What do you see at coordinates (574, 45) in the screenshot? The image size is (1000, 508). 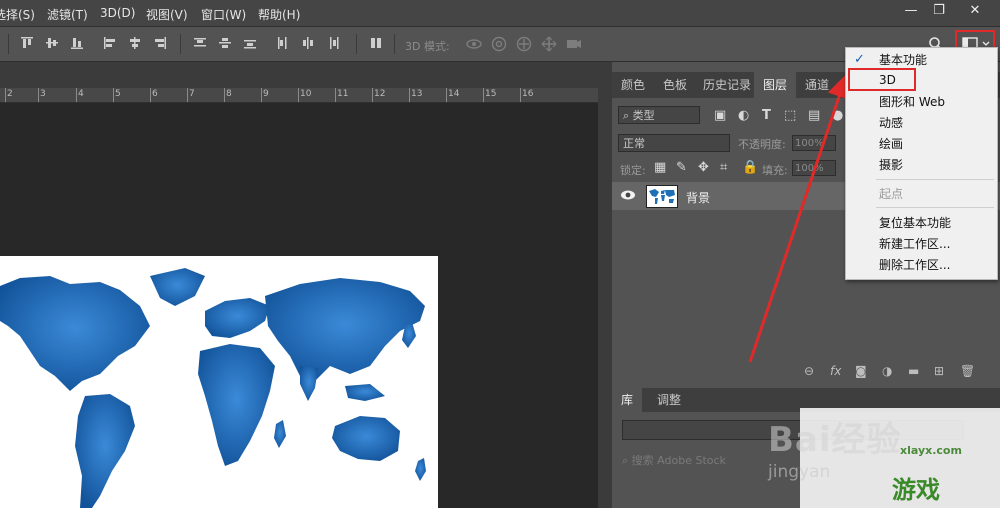 I see `3d-camera-icon` at bounding box center [574, 45].